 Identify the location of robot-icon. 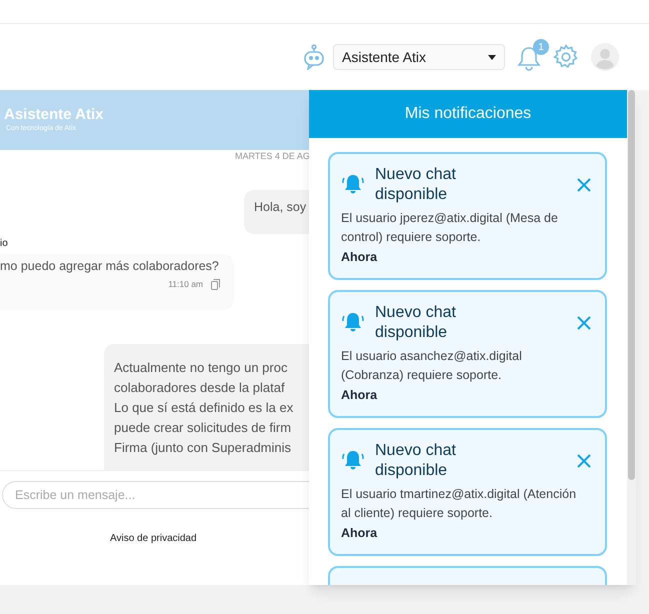
(314, 57).